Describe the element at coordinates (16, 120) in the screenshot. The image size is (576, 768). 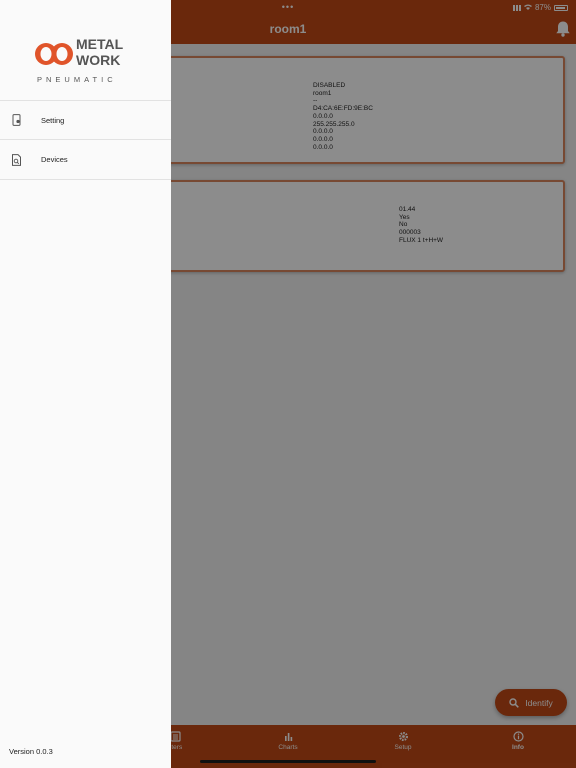
I see `phone-settings-icon` at that location.